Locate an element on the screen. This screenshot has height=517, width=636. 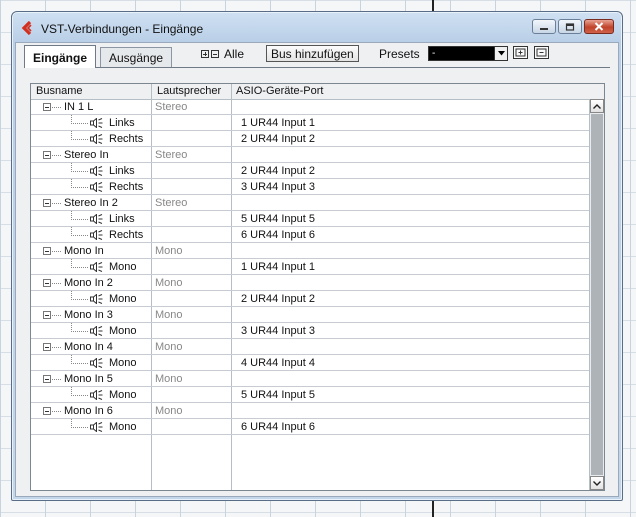
table-row: Rechts 3 UR44 Input 3 is located at coordinates (310, 187).